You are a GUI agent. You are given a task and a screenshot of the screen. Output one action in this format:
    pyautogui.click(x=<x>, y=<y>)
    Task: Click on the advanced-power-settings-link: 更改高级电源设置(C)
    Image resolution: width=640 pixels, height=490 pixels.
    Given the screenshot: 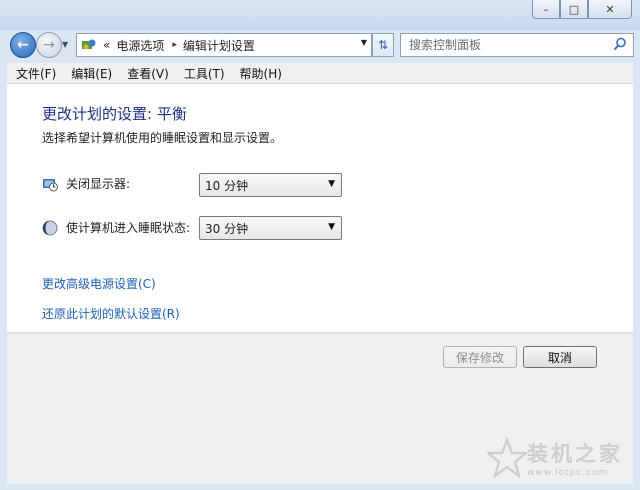 What is the action you would take?
    pyautogui.click(x=99, y=283)
    